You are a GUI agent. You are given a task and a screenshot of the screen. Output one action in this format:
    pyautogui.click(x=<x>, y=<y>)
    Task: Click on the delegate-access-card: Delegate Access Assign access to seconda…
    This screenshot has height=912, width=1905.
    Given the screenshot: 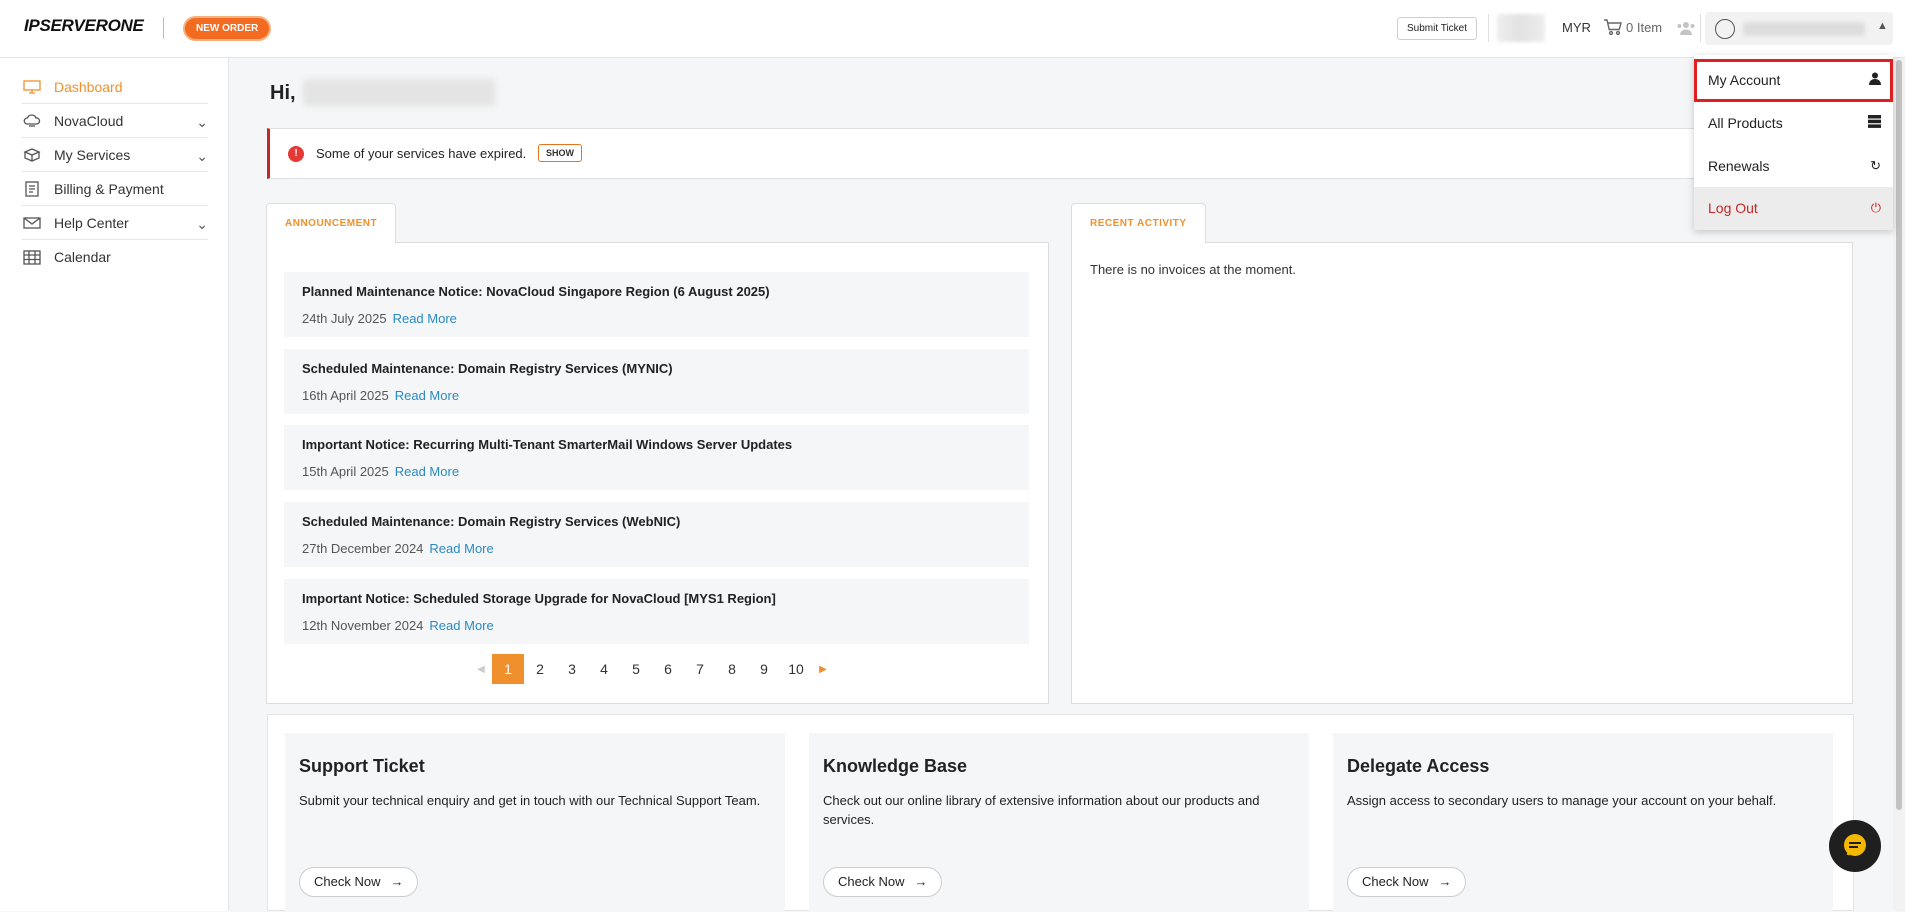 What is the action you would take?
    pyautogui.click(x=1583, y=822)
    